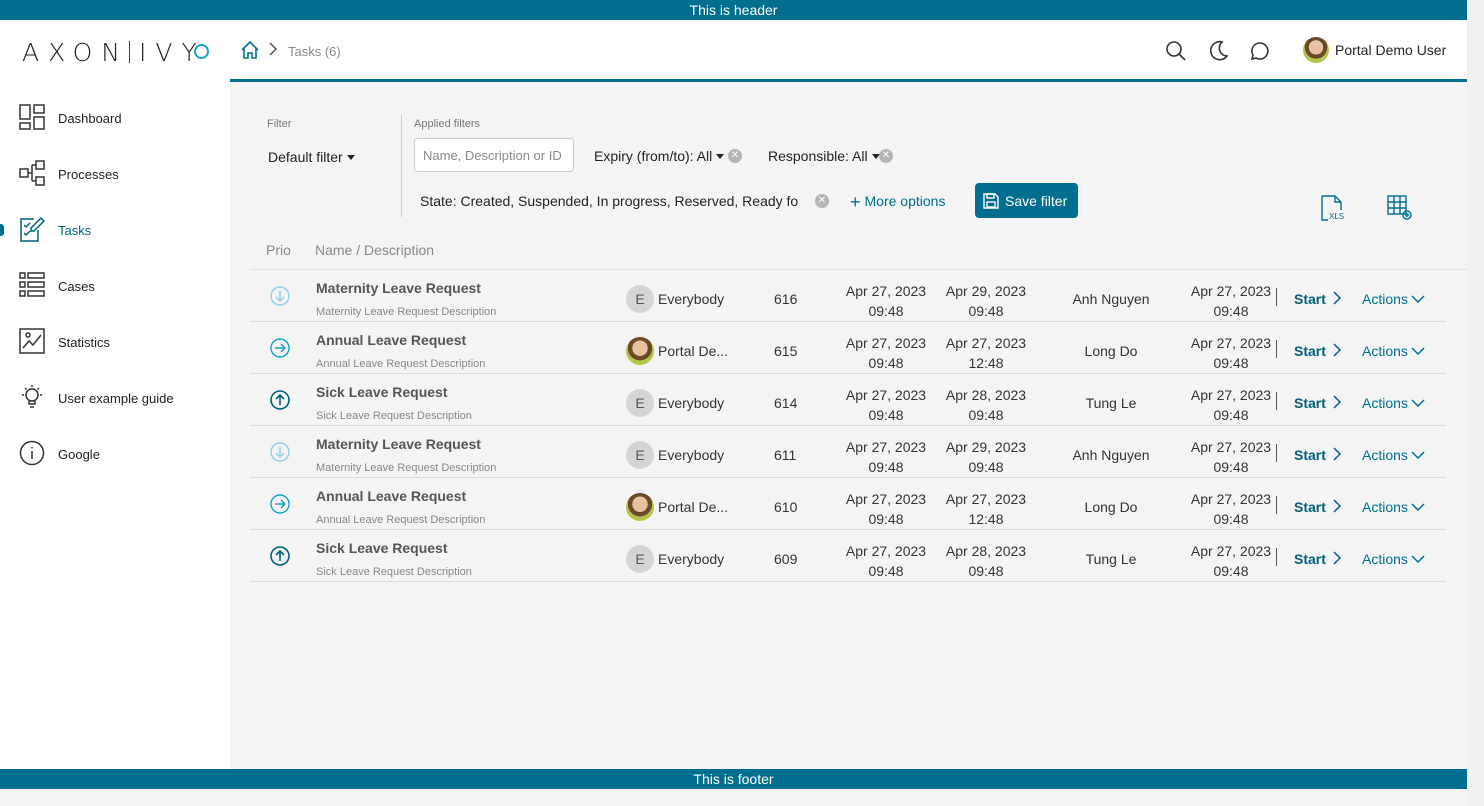  I want to click on user-name: Portal Demo User, so click(1390, 50).